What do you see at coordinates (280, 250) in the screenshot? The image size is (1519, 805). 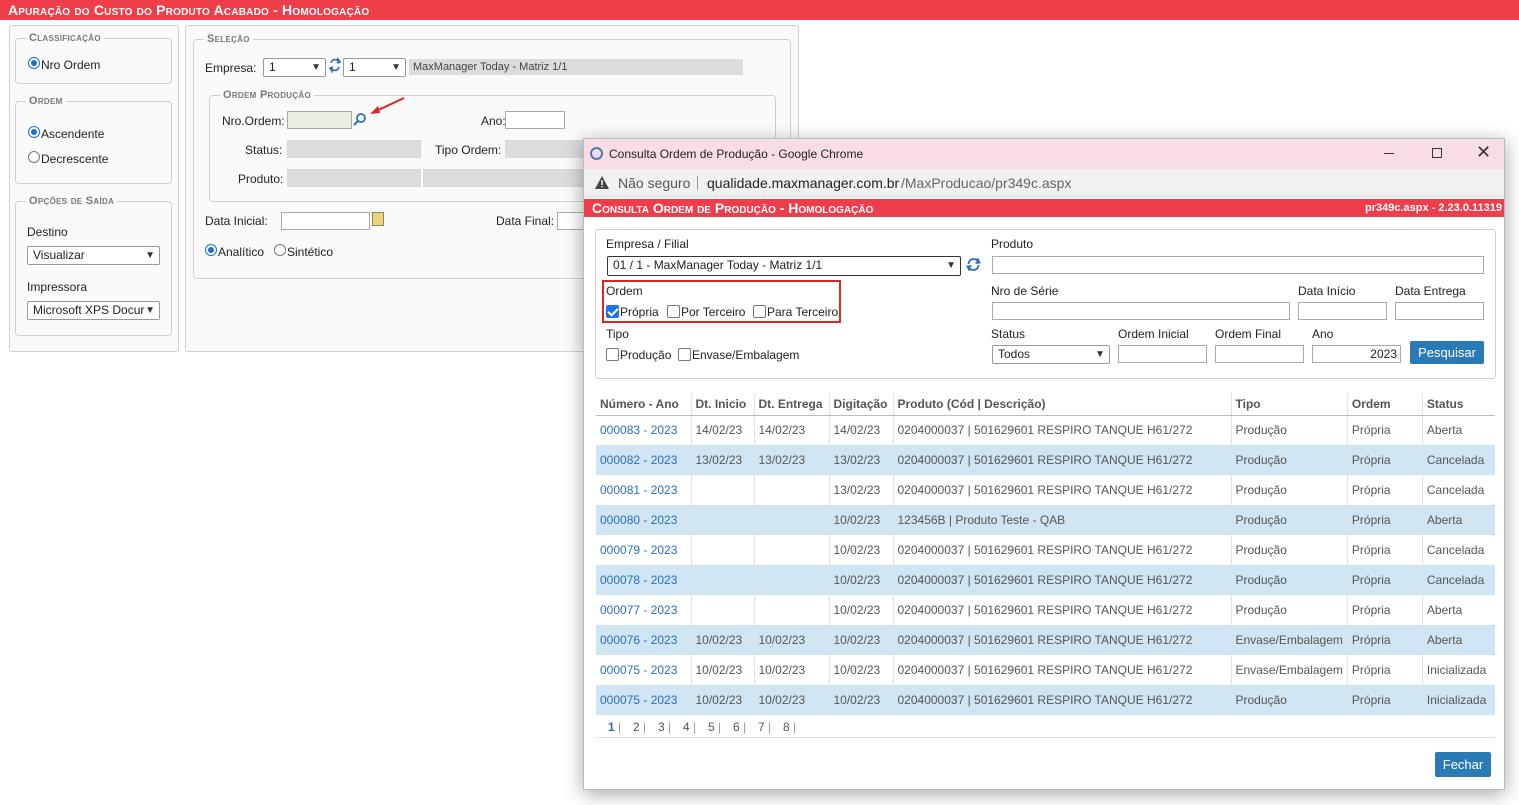 I see `sintetico-radio` at bounding box center [280, 250].